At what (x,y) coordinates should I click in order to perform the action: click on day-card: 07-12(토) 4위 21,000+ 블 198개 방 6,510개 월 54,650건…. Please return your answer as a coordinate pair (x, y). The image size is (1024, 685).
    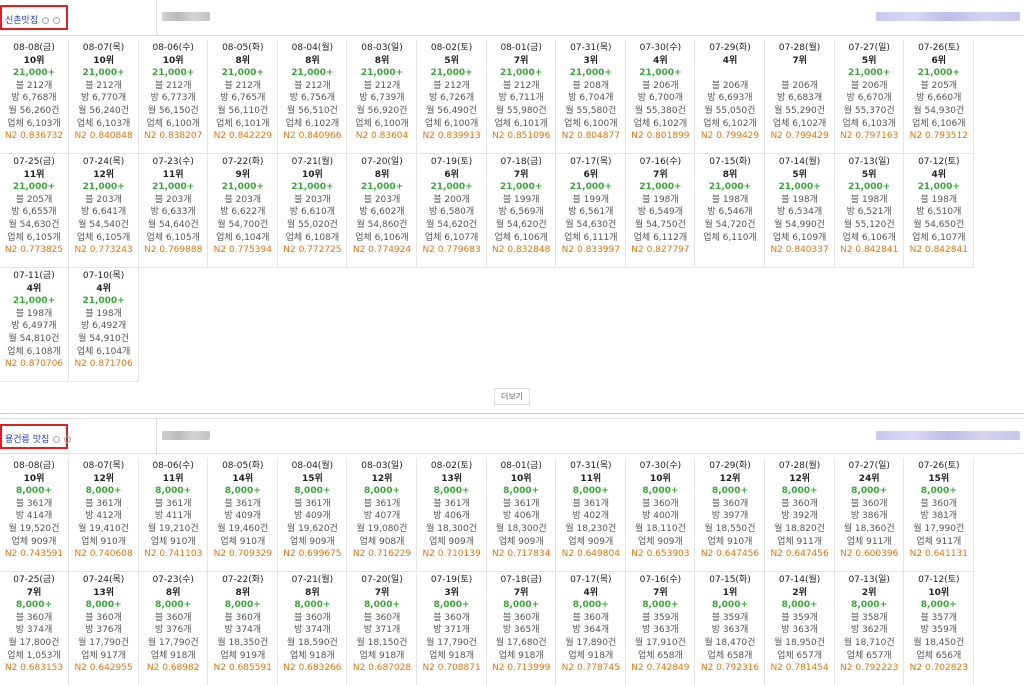
    Looking at the image, I should click on (939, 211).